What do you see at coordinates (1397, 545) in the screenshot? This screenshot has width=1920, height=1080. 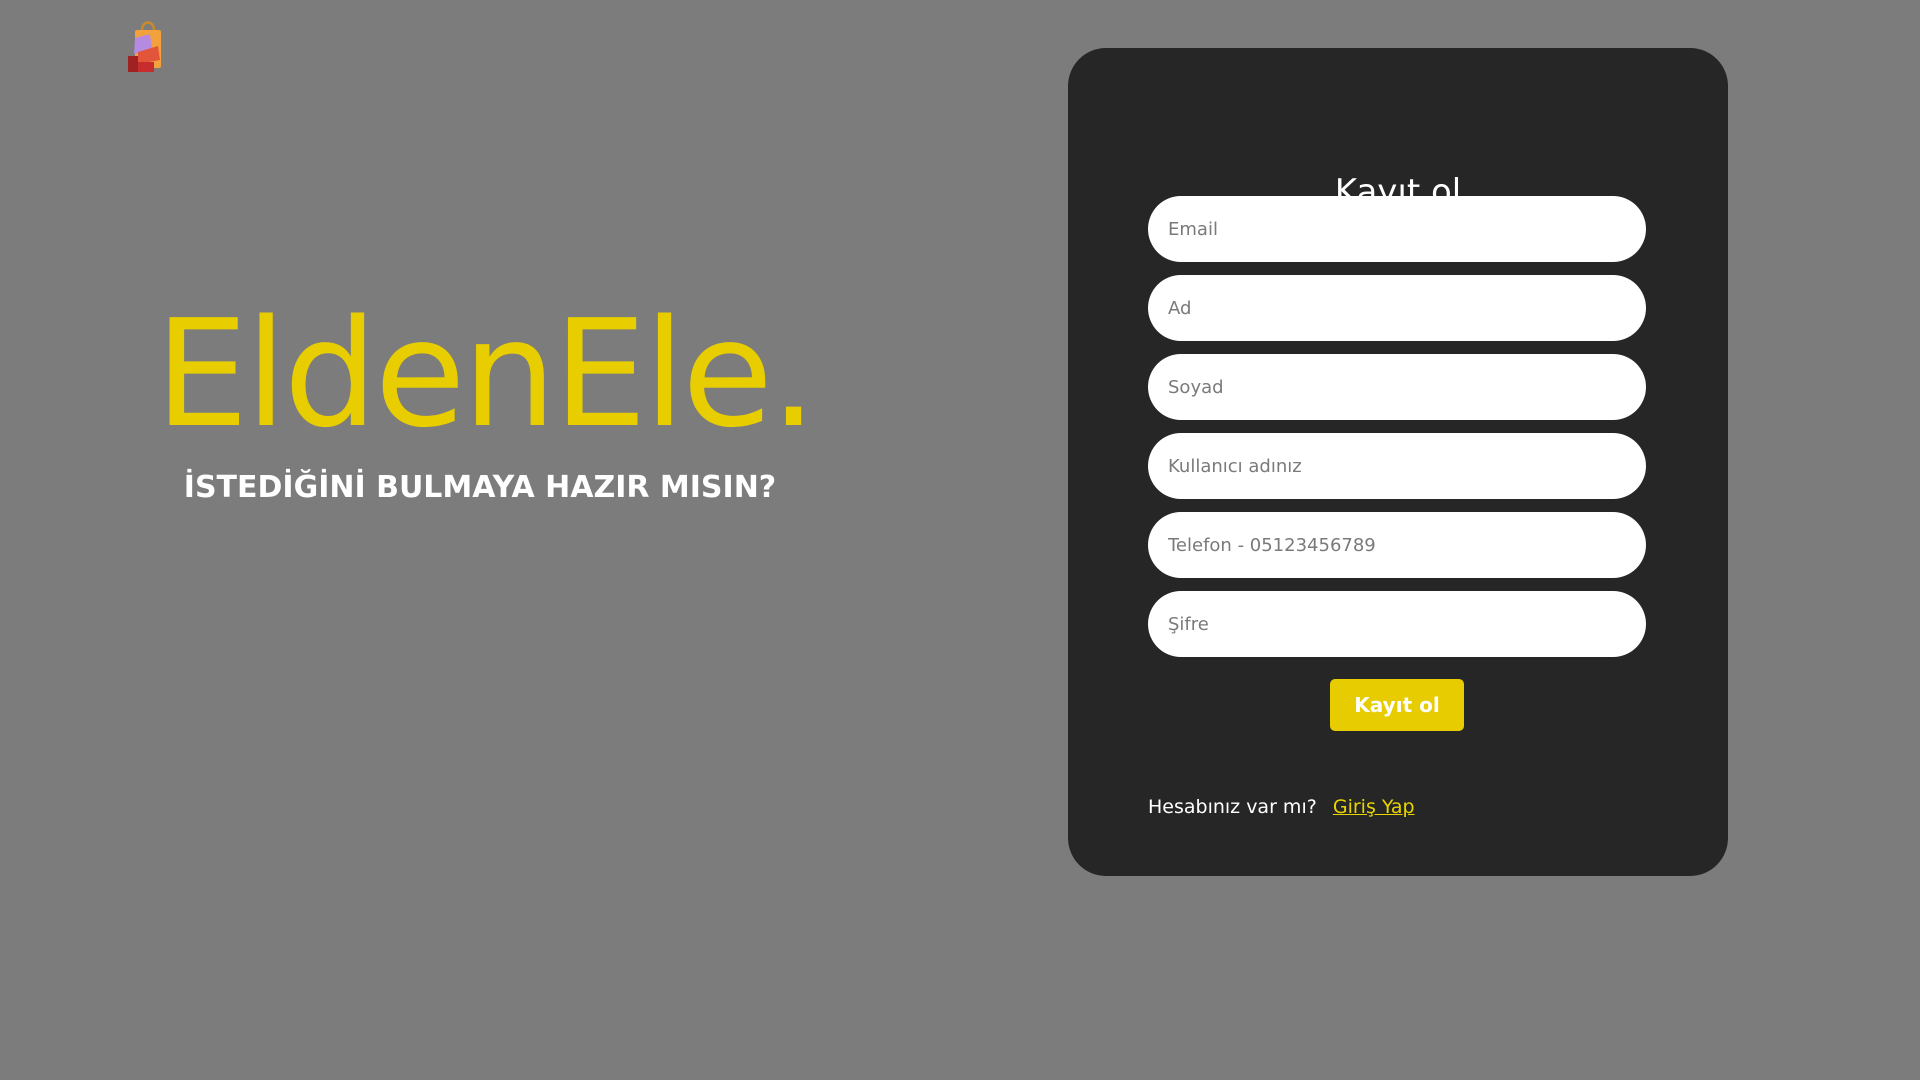 I see `phone-field` at bounding box center [1397, 545].